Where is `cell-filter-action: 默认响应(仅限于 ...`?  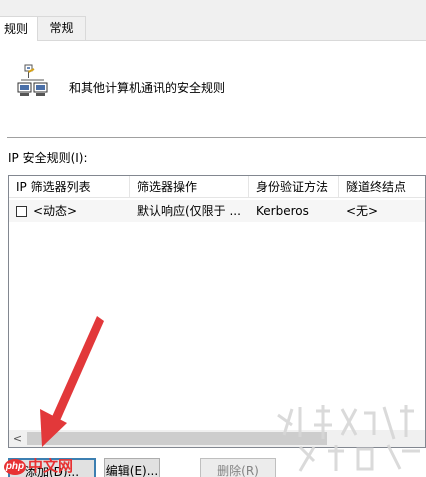
cell-filter-action: 默认响应(仅限于 ... is located at coordinates (189, 211).